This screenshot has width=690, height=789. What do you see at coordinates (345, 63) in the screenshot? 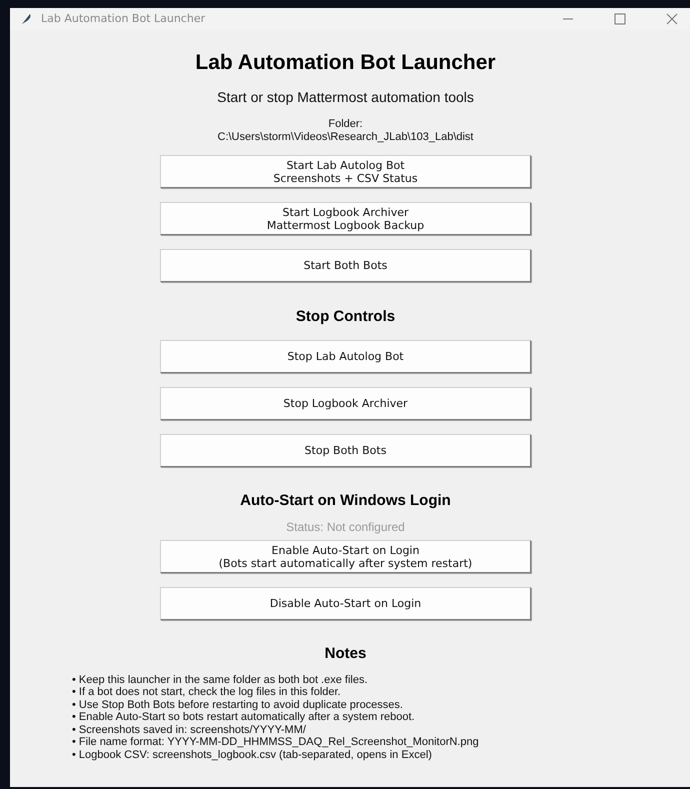
I see `app-title: Lab Automation Bot Launcher` at bounding box center [345, 63].